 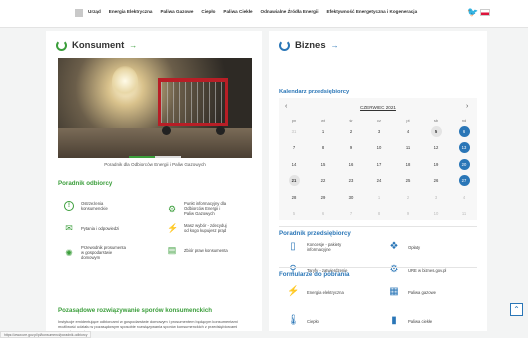 What do you see at coordinates (394, 246) in the screenshot?
I see `fees-icon: ❖` at bounding box center [394, 246].